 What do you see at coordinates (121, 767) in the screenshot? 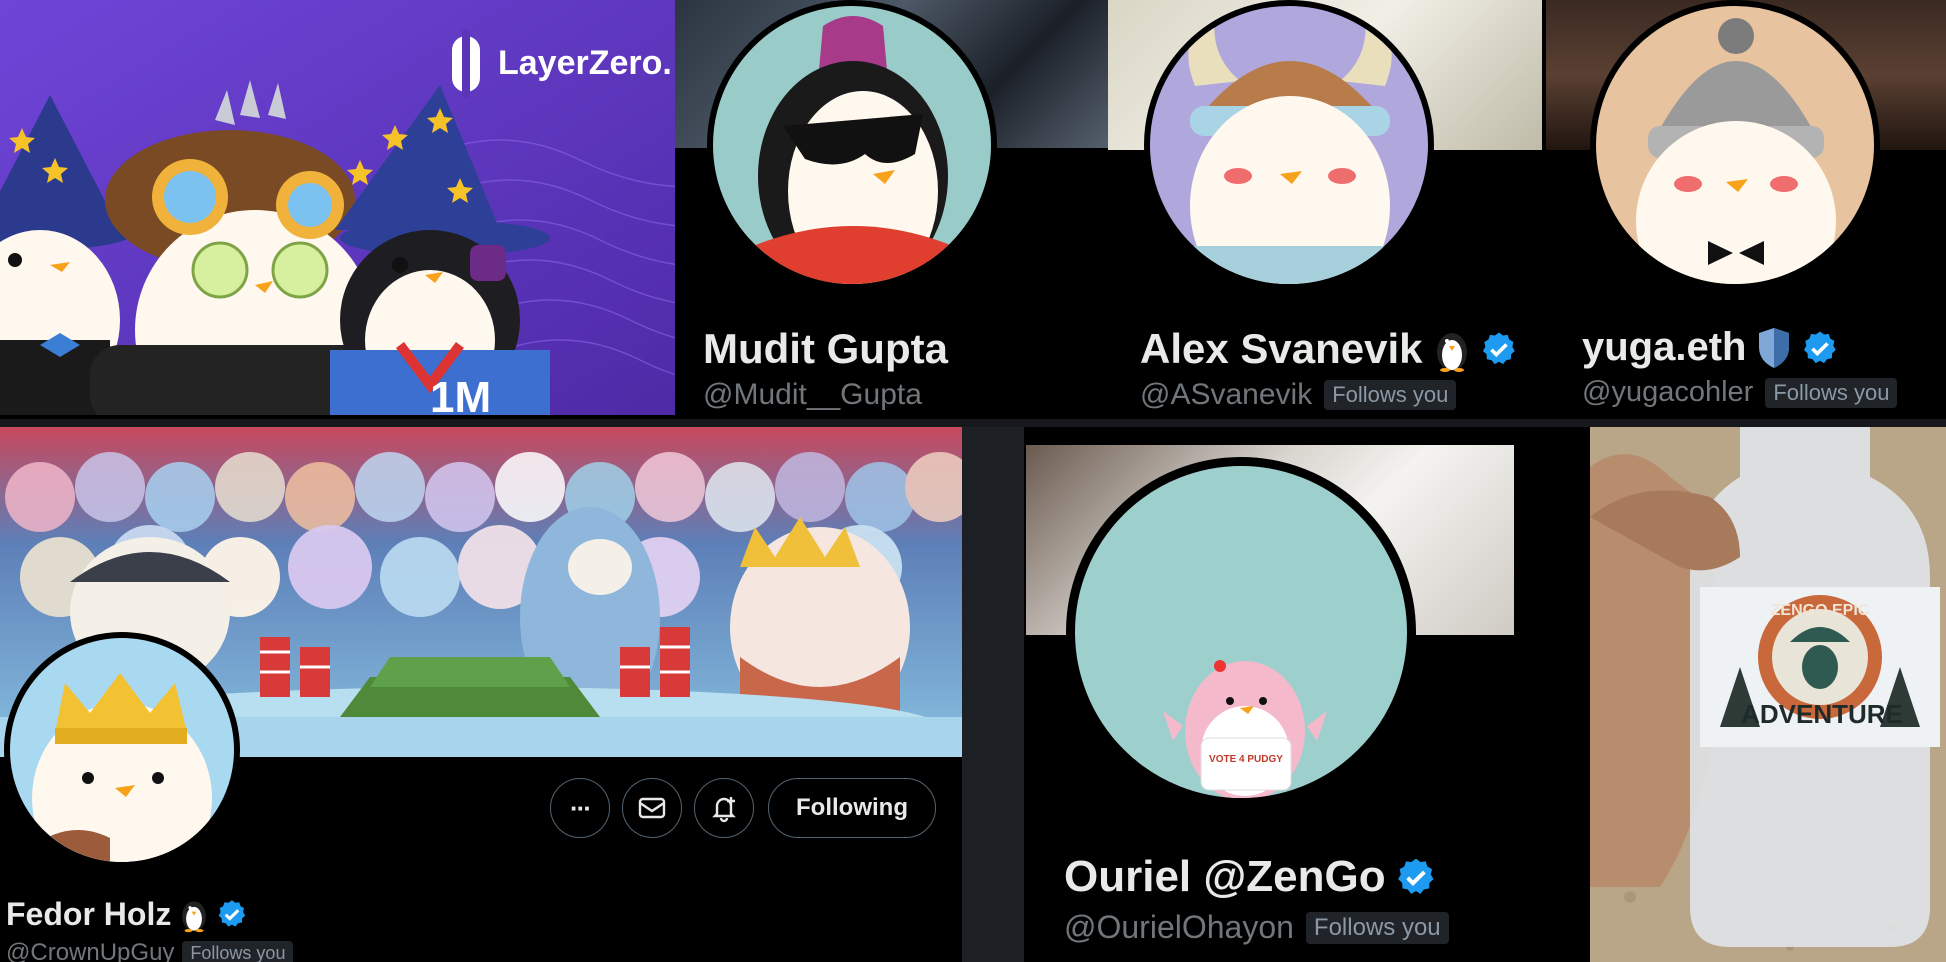
I see `crown-penguin-avatar-art` at bounding box center [121, 767].